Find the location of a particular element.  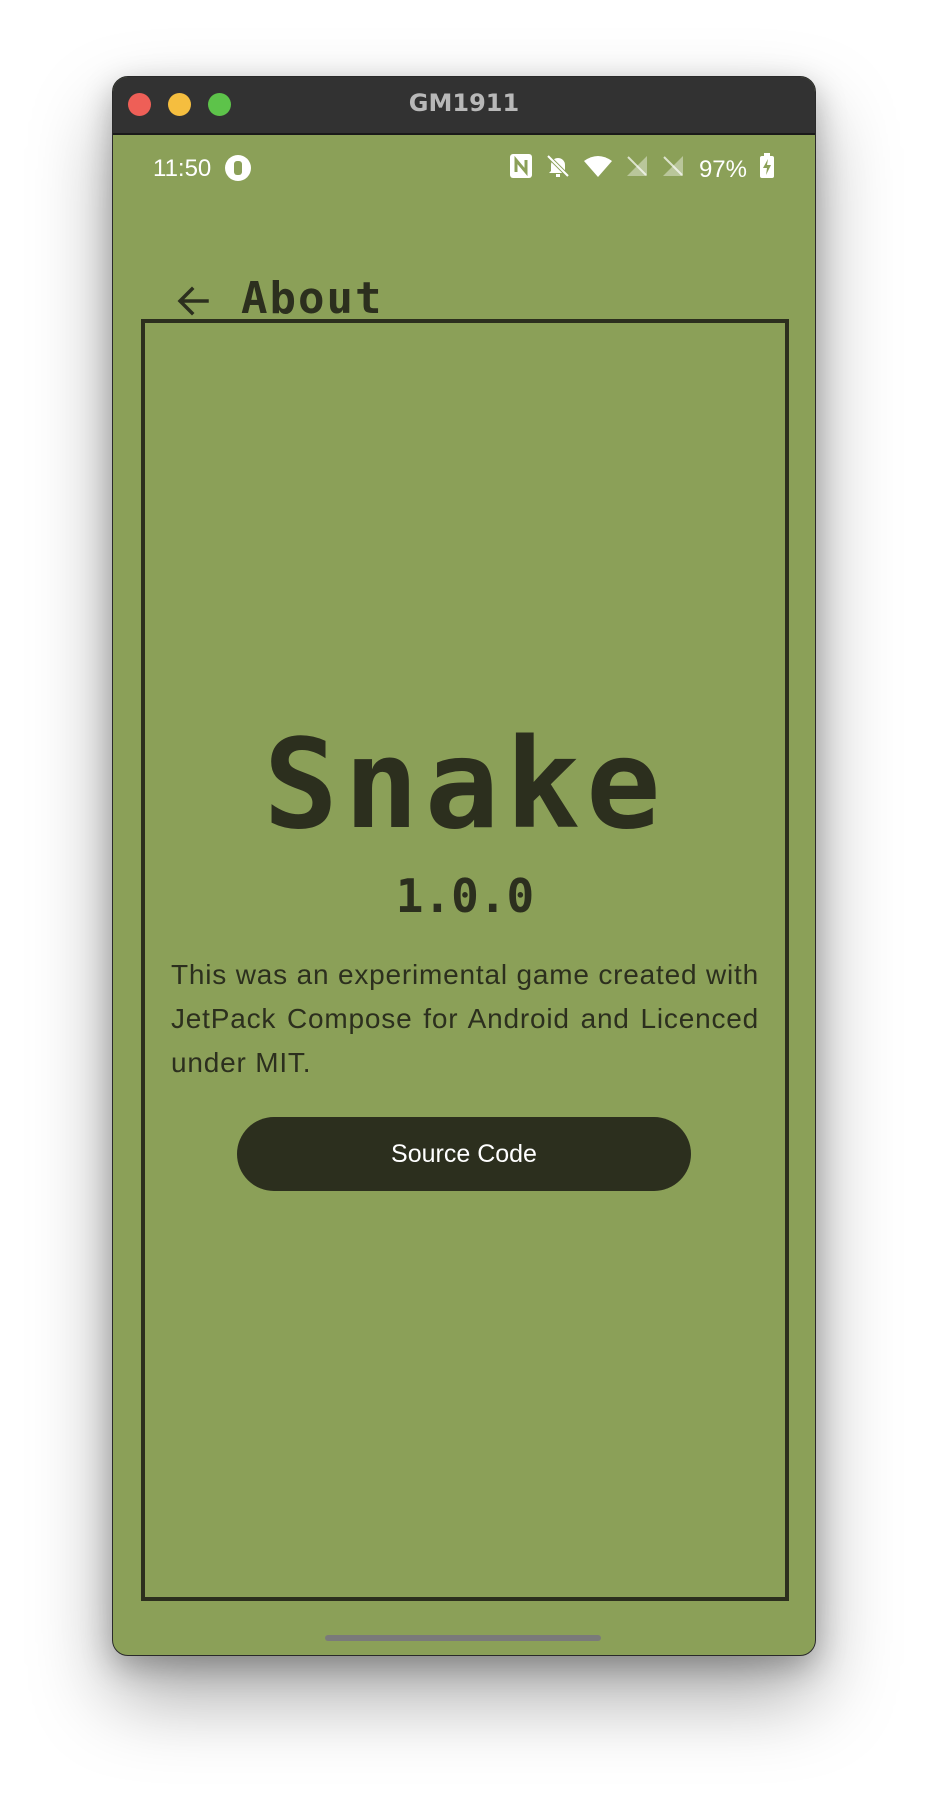

window-titlebar: GM1911 is located at coordinates (464, 106).